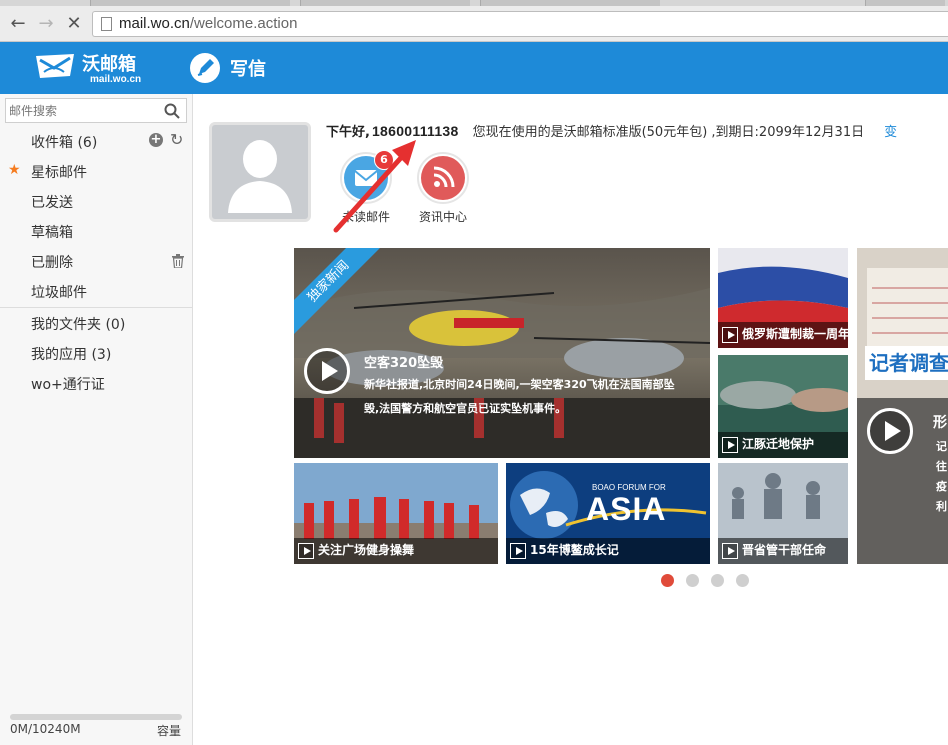 The height and width of the screenshot is (745, 948). I want to click on news-tile: BOAO FORUM FOR ASIA 15年博鳌成长记, so click(608, 513).